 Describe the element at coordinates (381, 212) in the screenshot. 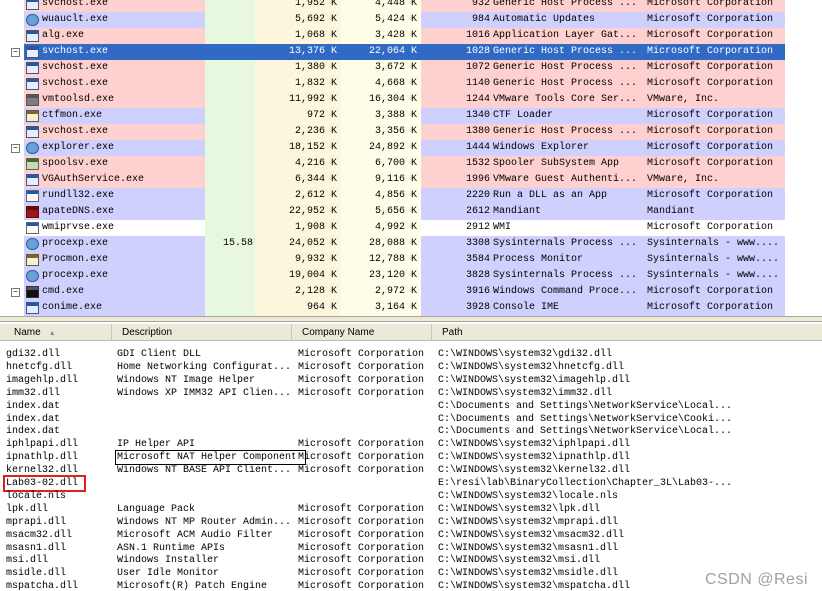

I see `process-working-set: 5,656 K` at that location.